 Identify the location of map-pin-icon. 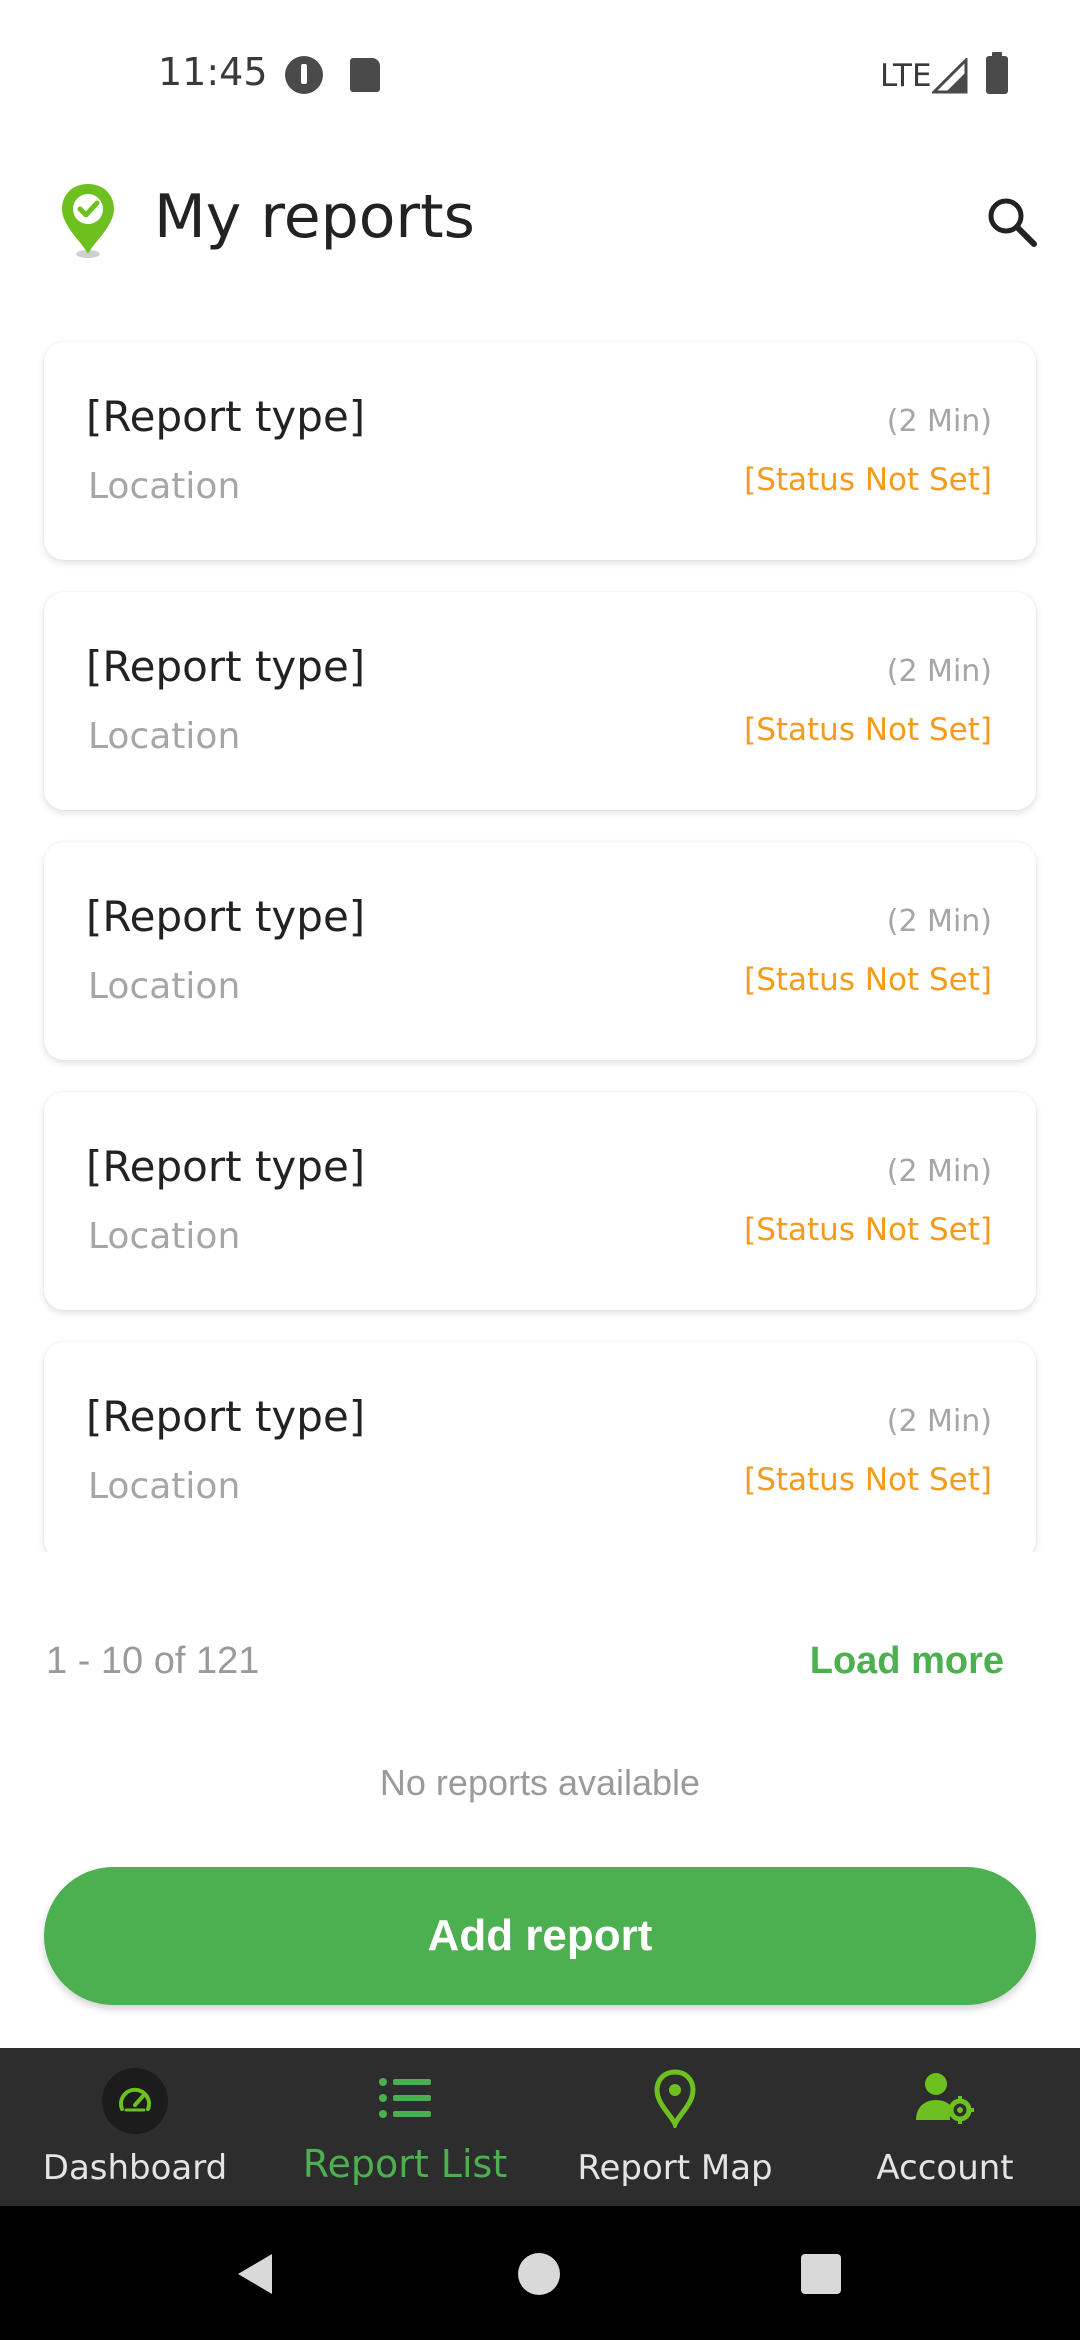
(675, 2098).